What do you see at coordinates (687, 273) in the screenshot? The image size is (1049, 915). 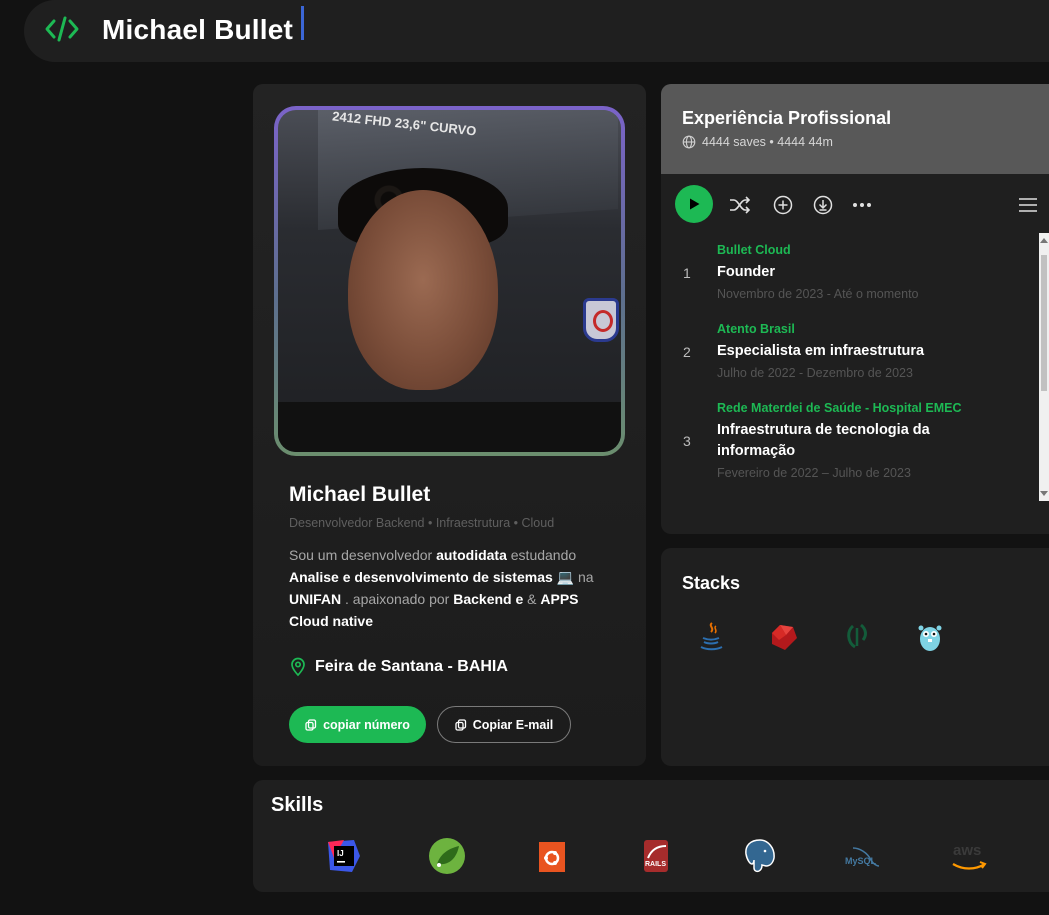 I see `experience-number: 1` at bounding box center [687, 273].